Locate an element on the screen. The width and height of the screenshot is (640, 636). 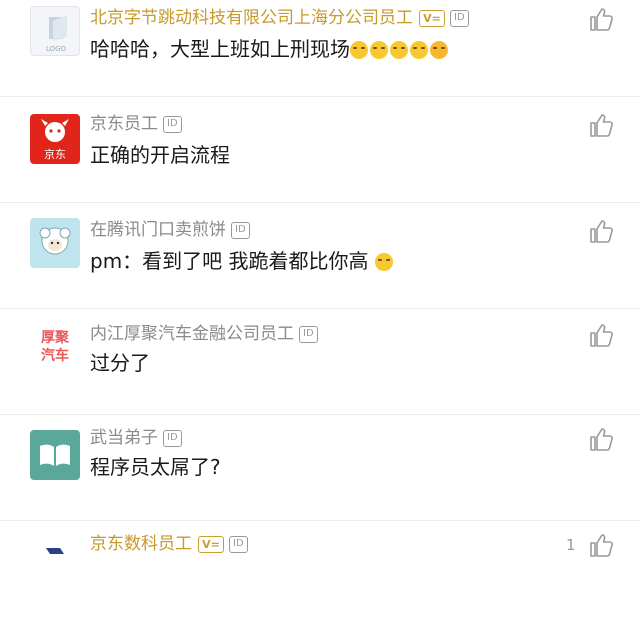
jd-dog-logo-icon: 京东 is located at coordinates (55, 140).